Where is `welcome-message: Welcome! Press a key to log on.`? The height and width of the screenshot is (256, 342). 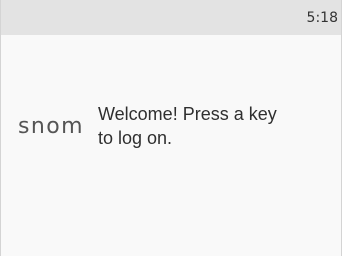 welcome-message: Welcome! Press a key to log on. is located at coordinates (213, 126).